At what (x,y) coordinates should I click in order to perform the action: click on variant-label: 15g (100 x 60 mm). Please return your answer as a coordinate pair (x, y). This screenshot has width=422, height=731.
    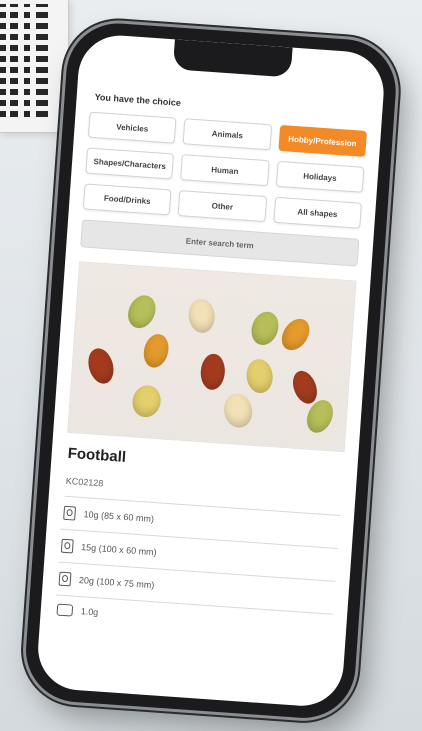
    Looking at the image, I should click on (118, 550).